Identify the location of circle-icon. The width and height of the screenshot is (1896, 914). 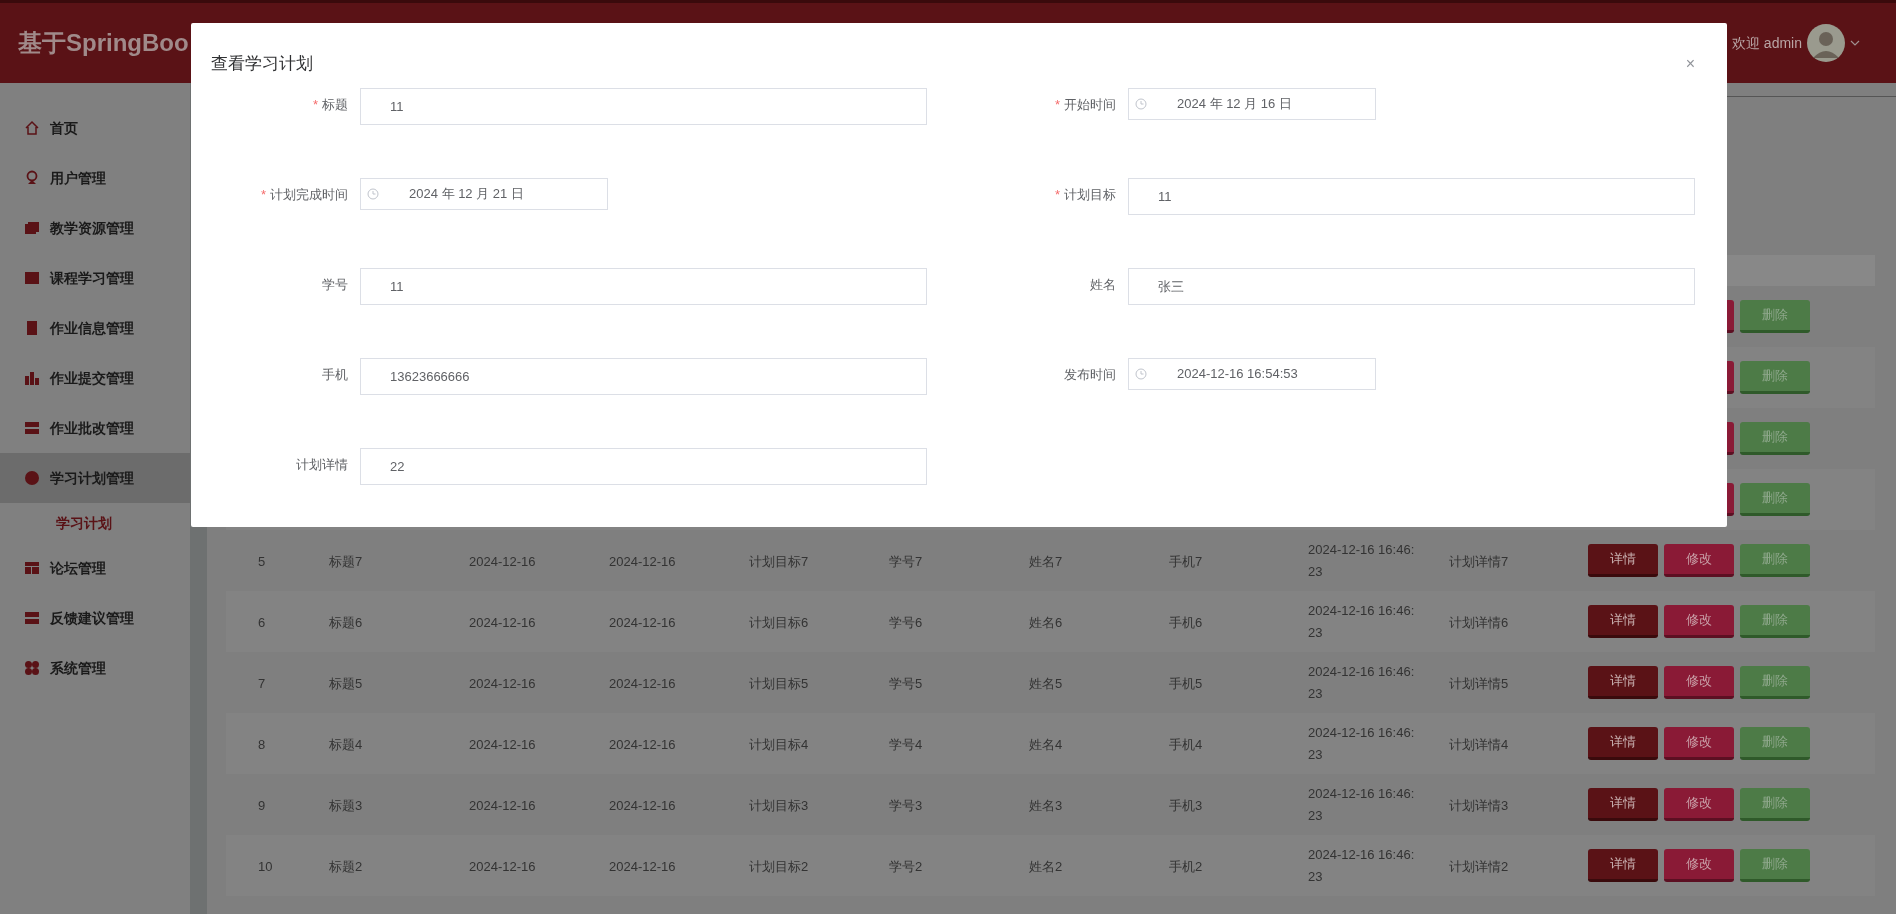
(32, 478).